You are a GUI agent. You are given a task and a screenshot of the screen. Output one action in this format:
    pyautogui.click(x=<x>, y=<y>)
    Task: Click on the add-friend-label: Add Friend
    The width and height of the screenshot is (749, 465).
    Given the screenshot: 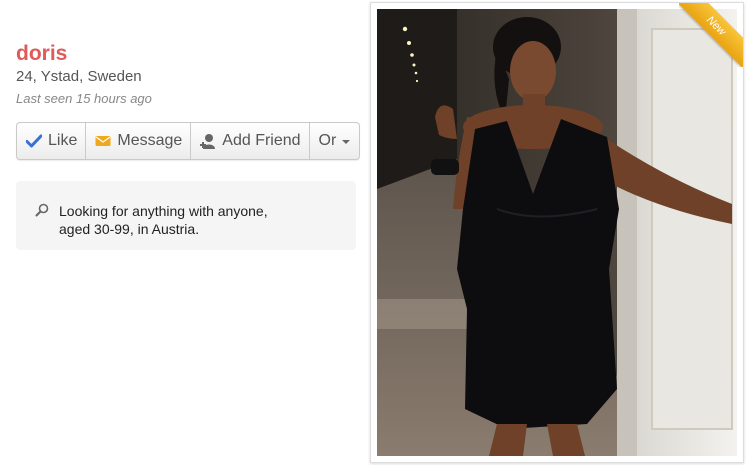 What is the action you would take?
    pyautogui.click(x=261, y=140)
    